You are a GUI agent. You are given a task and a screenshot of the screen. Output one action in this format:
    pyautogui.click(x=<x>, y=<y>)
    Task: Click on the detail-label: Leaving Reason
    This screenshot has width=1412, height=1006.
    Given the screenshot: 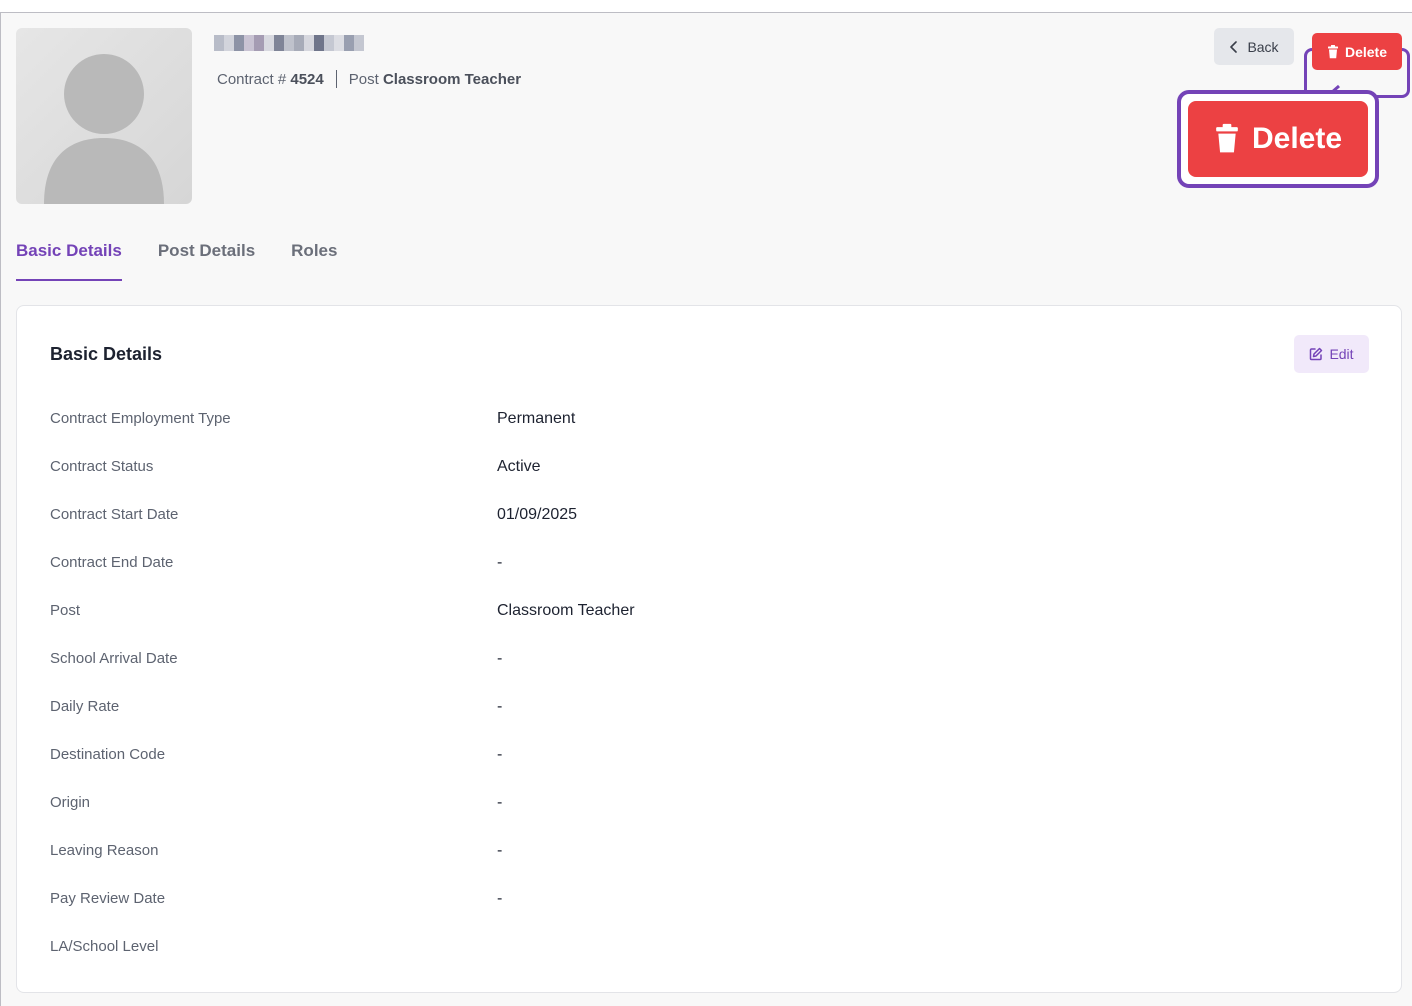 What is the action you would take?
    pyautogui.click(x=104, y=850)
    